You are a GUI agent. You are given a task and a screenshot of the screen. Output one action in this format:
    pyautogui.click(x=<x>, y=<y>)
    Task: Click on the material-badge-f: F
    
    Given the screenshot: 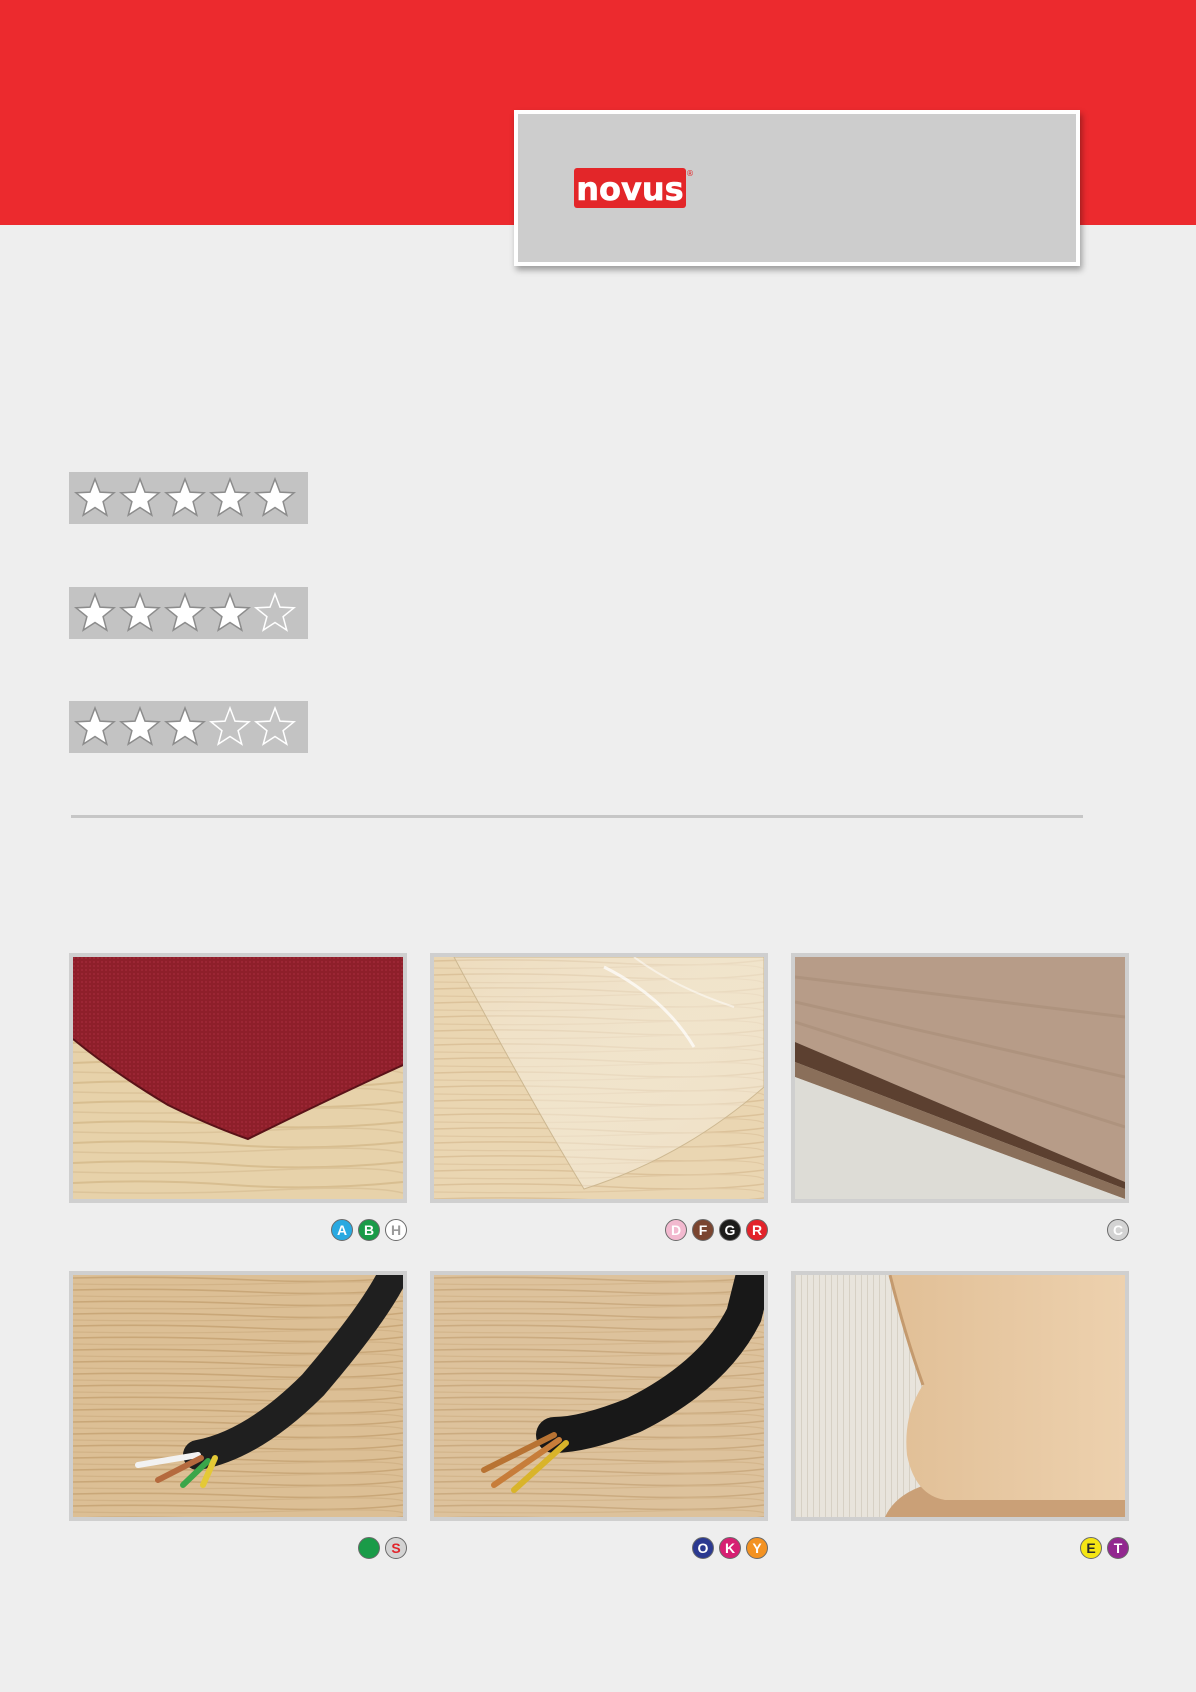 What is the action you would take?
    pyautogui.click(x=703, y=1230)
    